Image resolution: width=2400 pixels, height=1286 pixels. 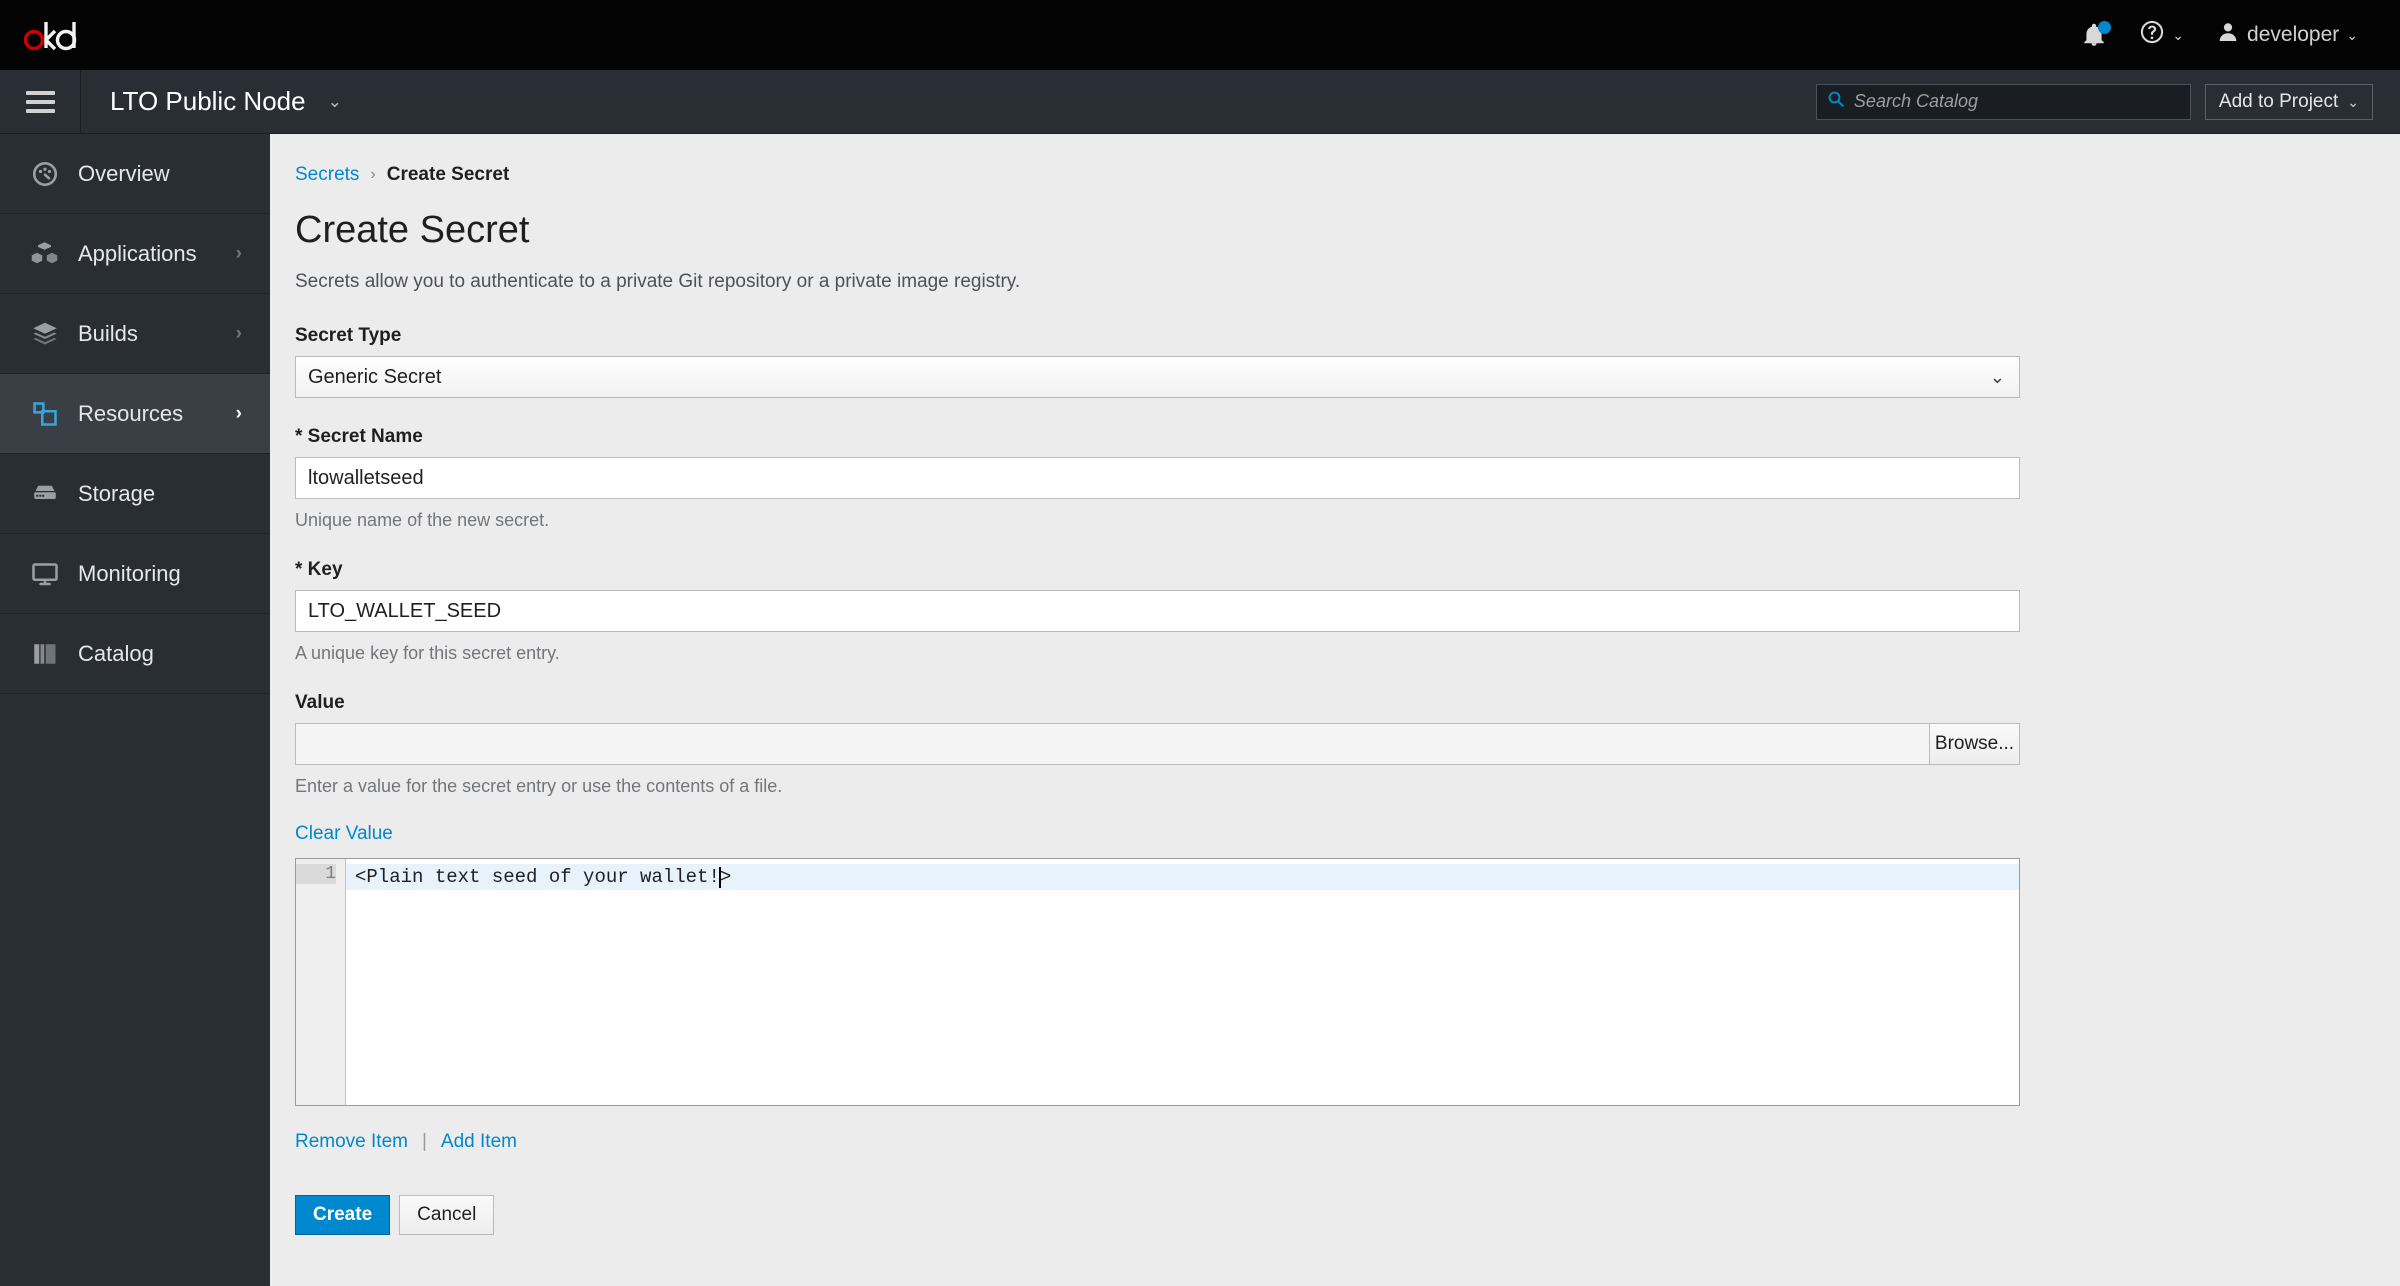 What do you see at coordinates (447, 1215) in the screenshot?
I see `cancel-button: Cancel` at bounding box center [447, 1215].